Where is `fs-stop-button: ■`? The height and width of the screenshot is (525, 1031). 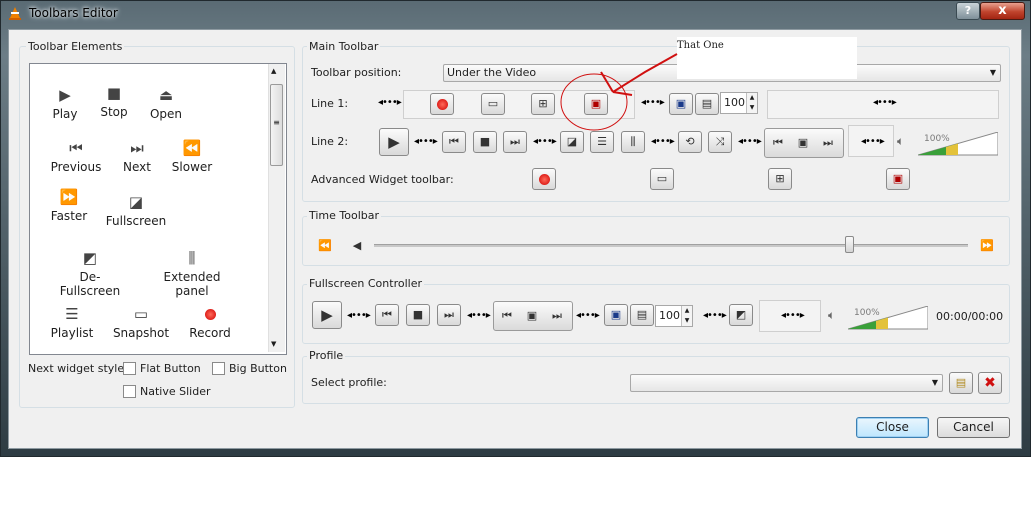 fs-stop-button: ■ is located at coordinates (418, 315).